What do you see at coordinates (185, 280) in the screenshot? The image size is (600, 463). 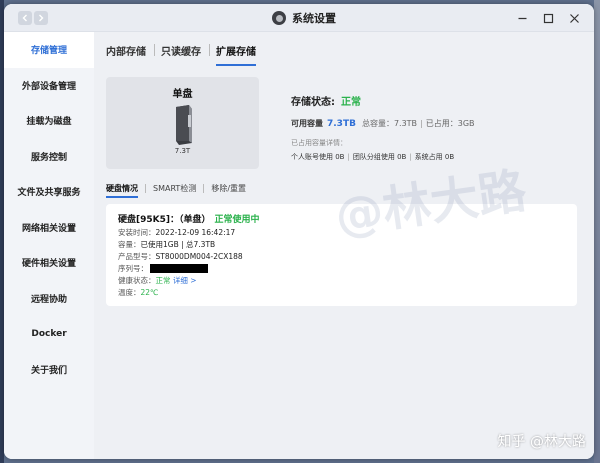 I see `health-detail-link: 详细 >` at bounding box center [185, 280].